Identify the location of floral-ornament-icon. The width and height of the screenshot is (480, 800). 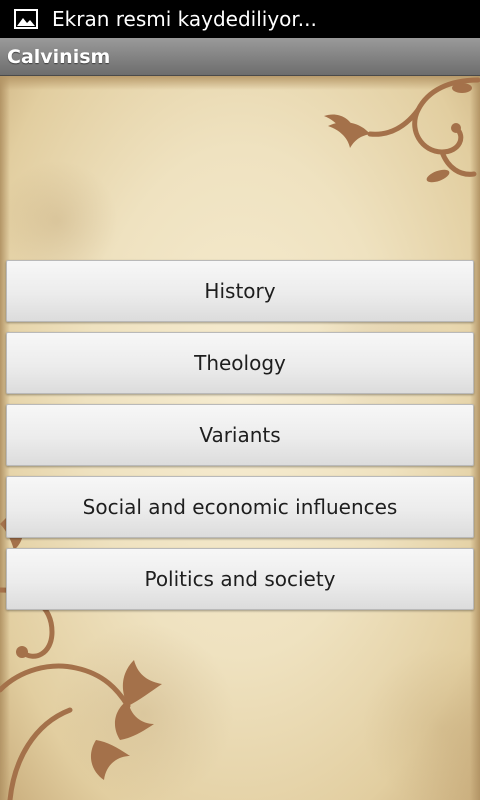
(402, 130).